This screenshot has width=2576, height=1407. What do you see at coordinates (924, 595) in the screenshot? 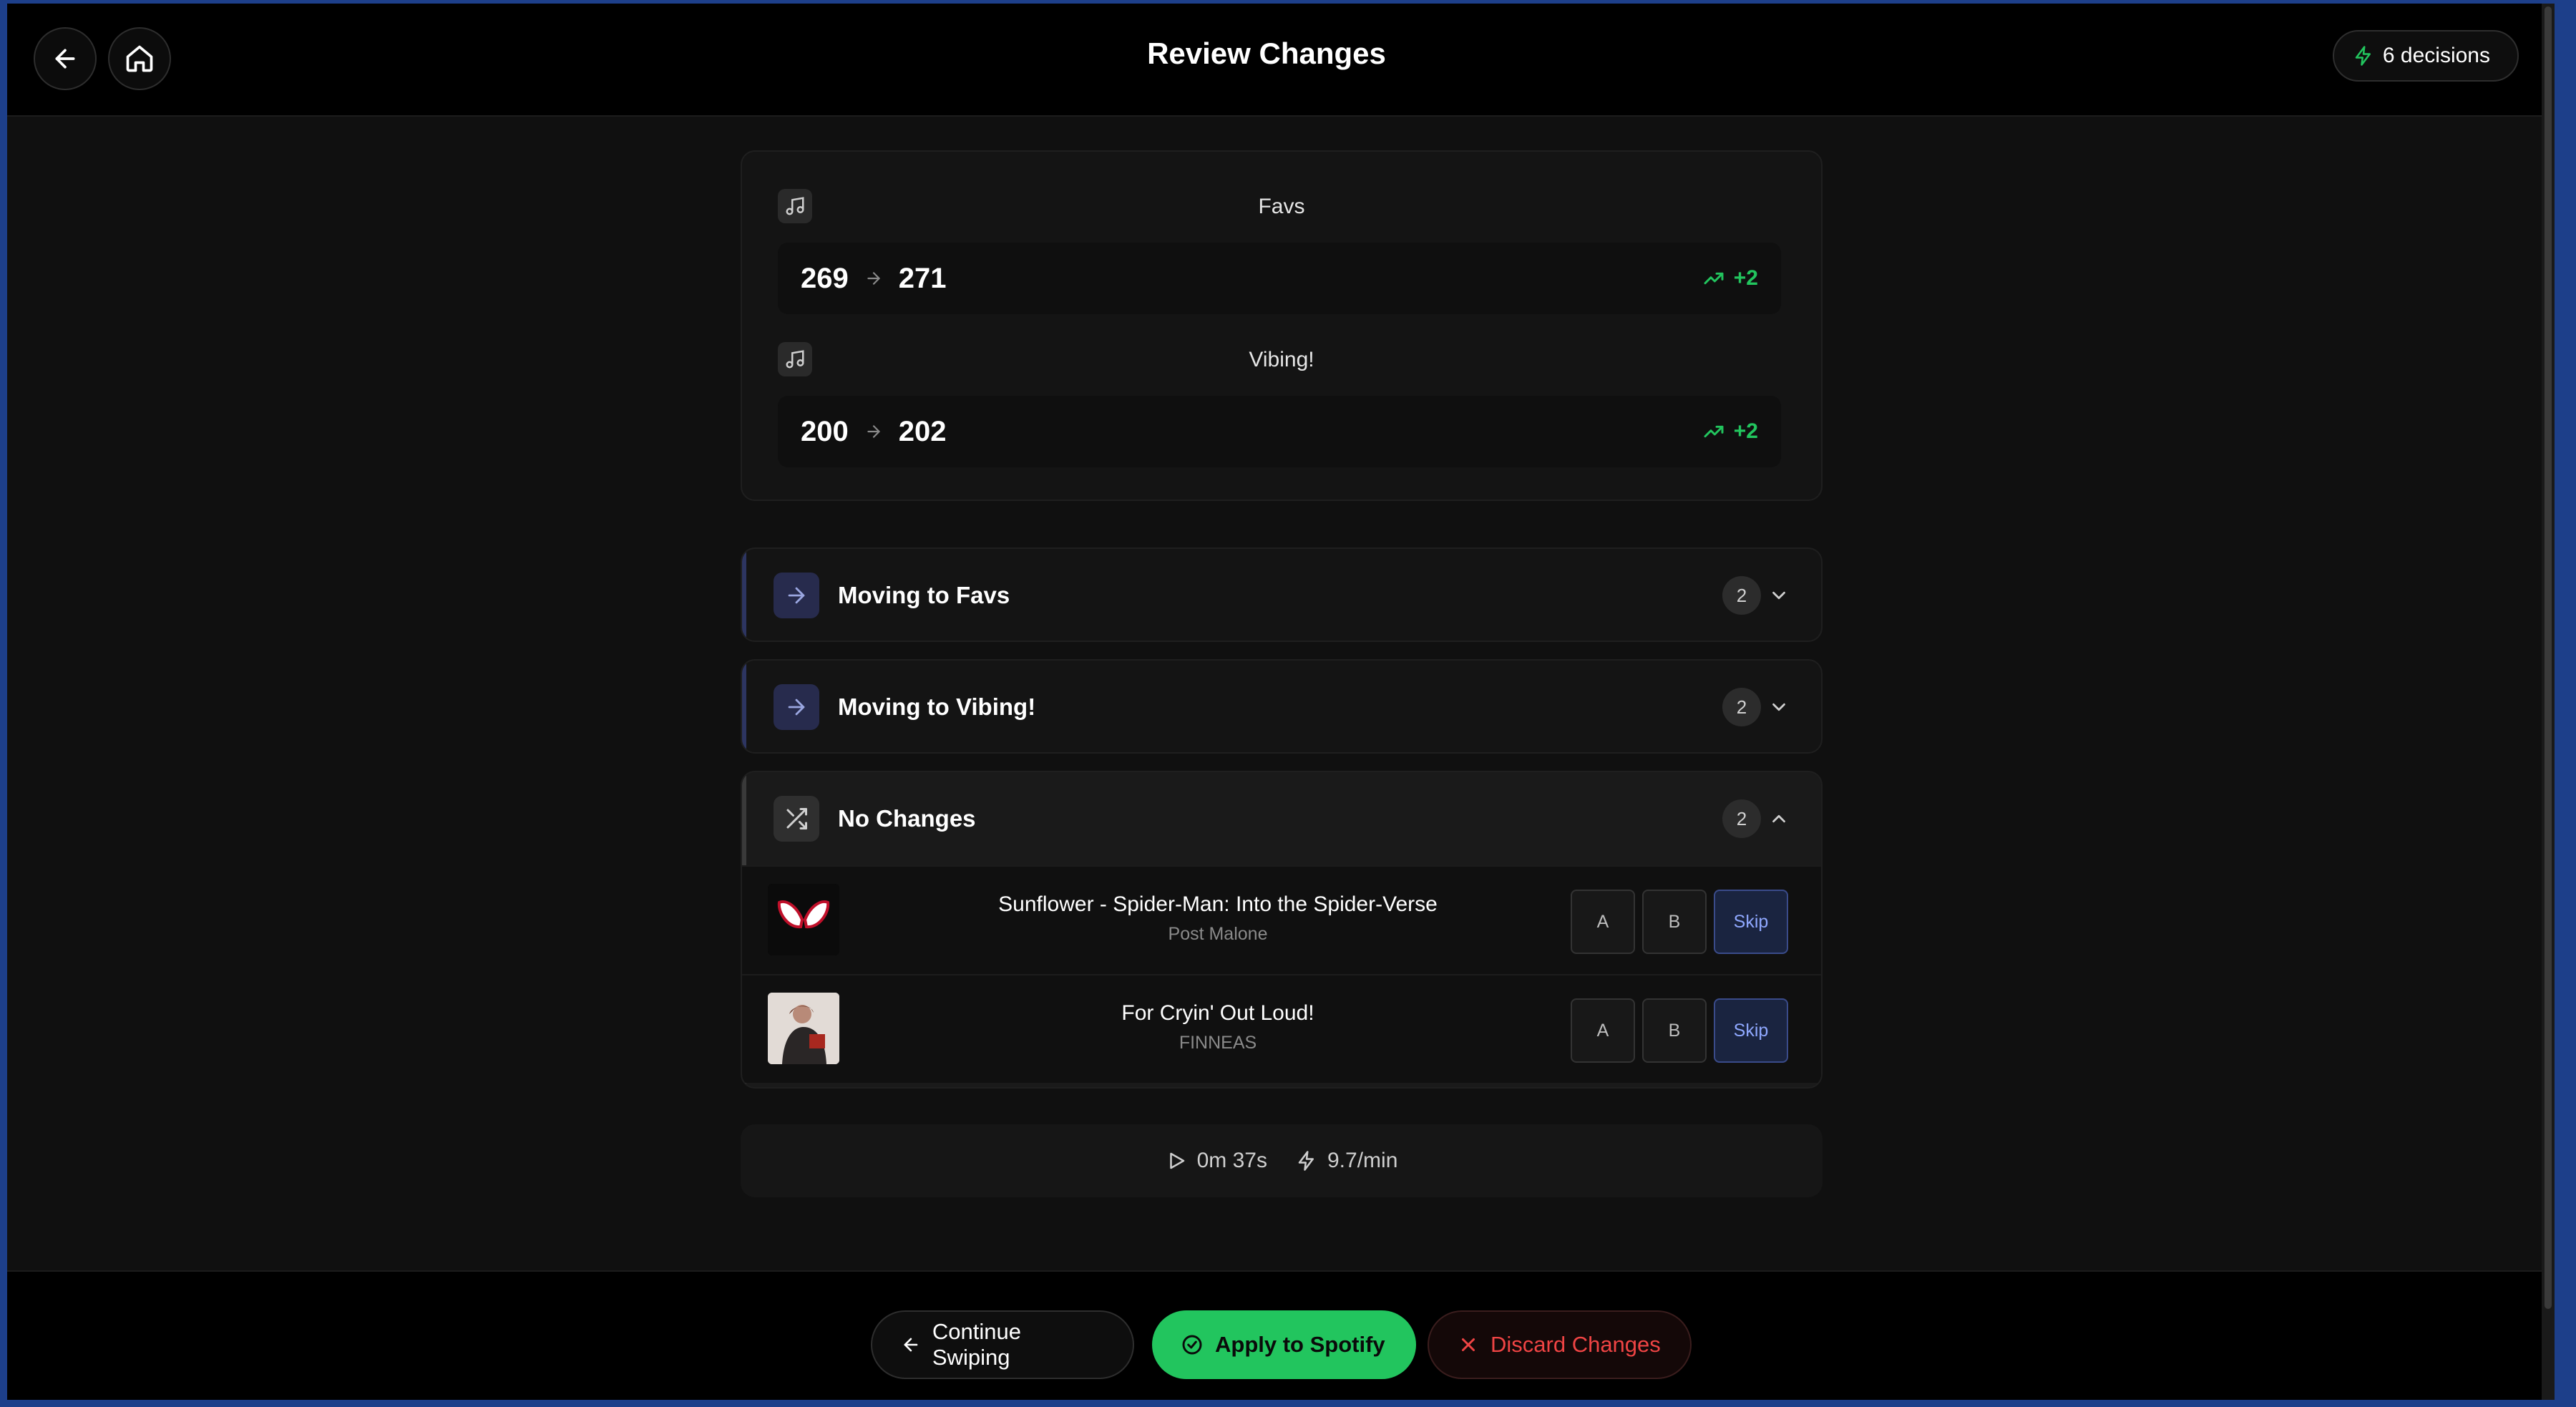
I see `group-title: Moving to Favs` at bounding box center [924, 595].